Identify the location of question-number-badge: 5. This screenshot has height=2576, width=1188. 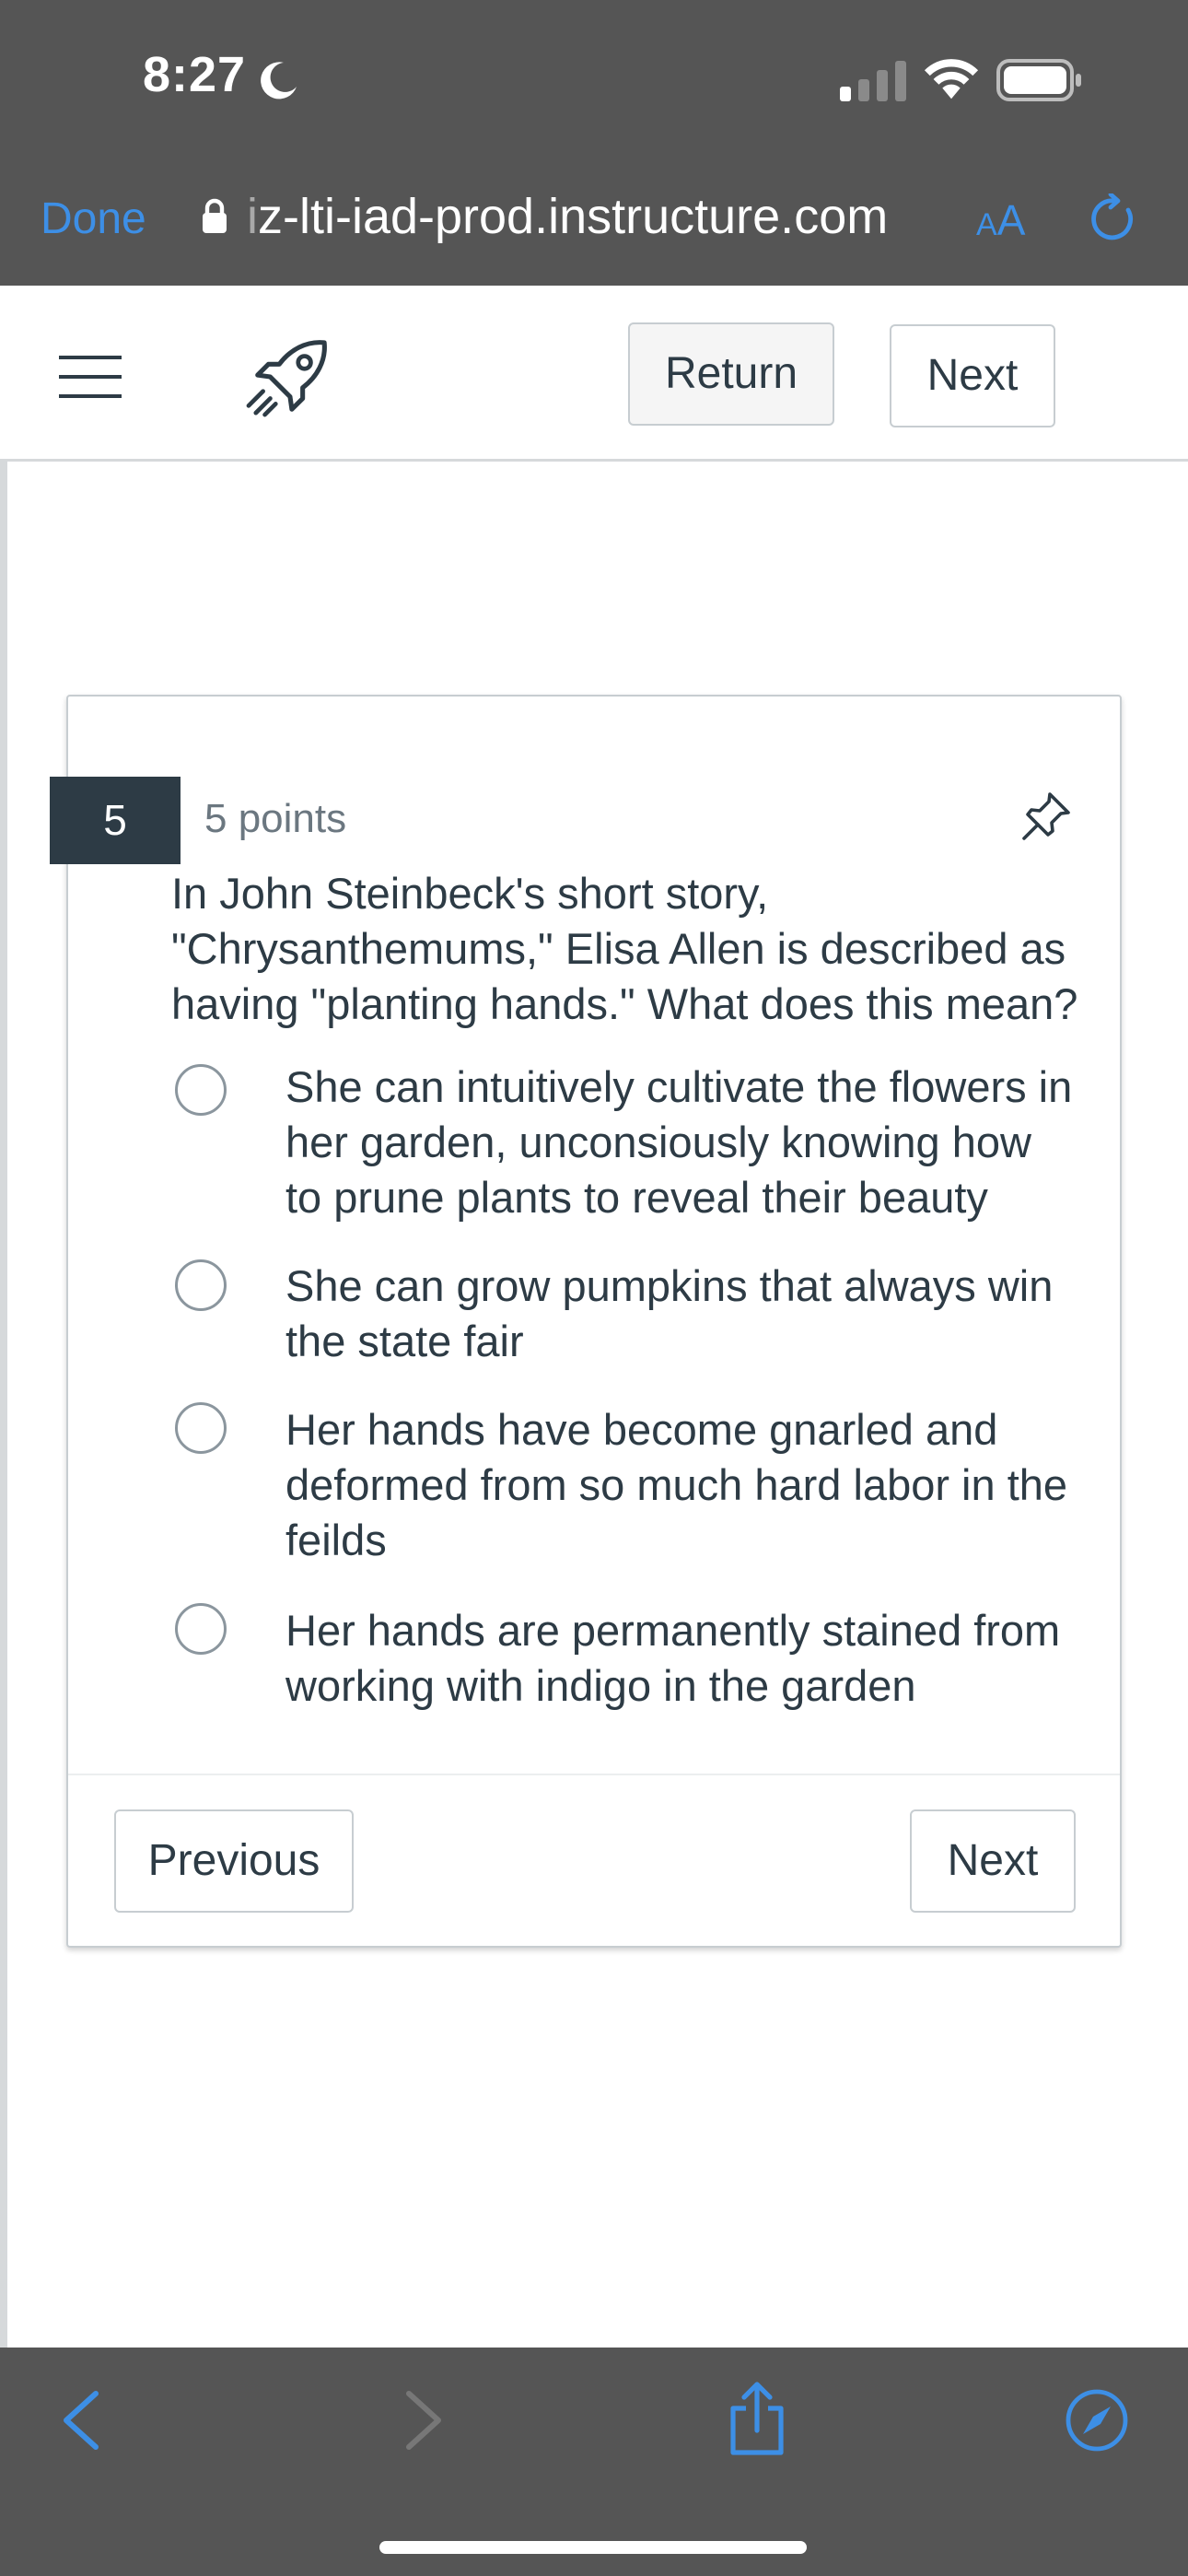
(115, 820).